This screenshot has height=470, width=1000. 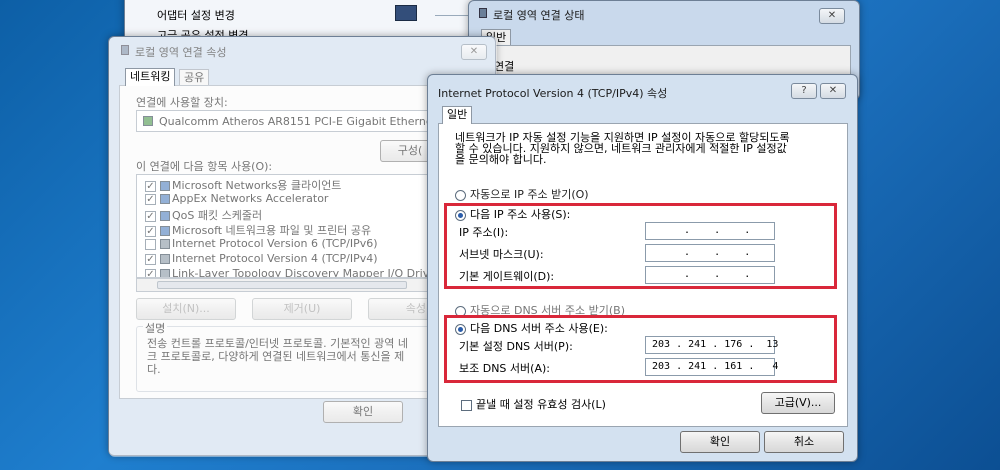 I want to click on list-item: Internet Protocol Version 6 (TCP/IPv6), so click(x=261, y=243).